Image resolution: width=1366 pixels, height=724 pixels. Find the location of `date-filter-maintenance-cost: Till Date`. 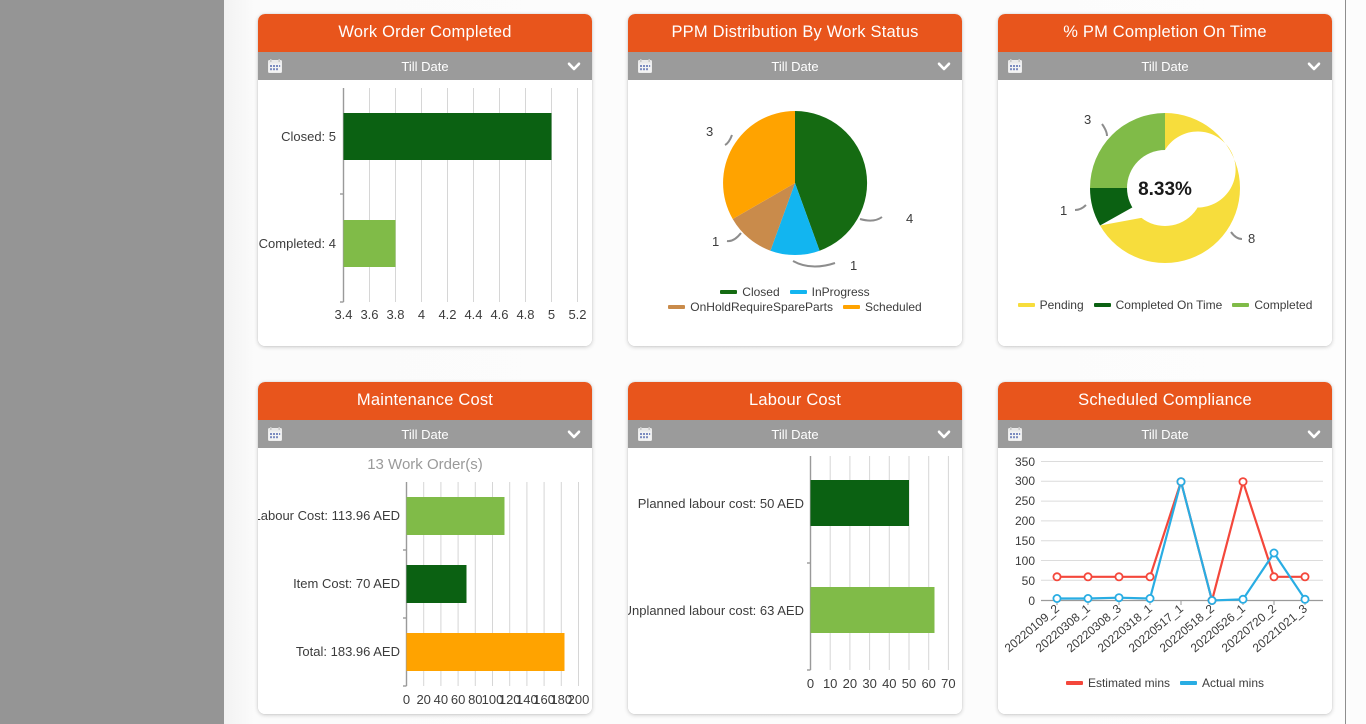

date-filter-maintenance-cost: Till Date is located at coordinates (425, 434).